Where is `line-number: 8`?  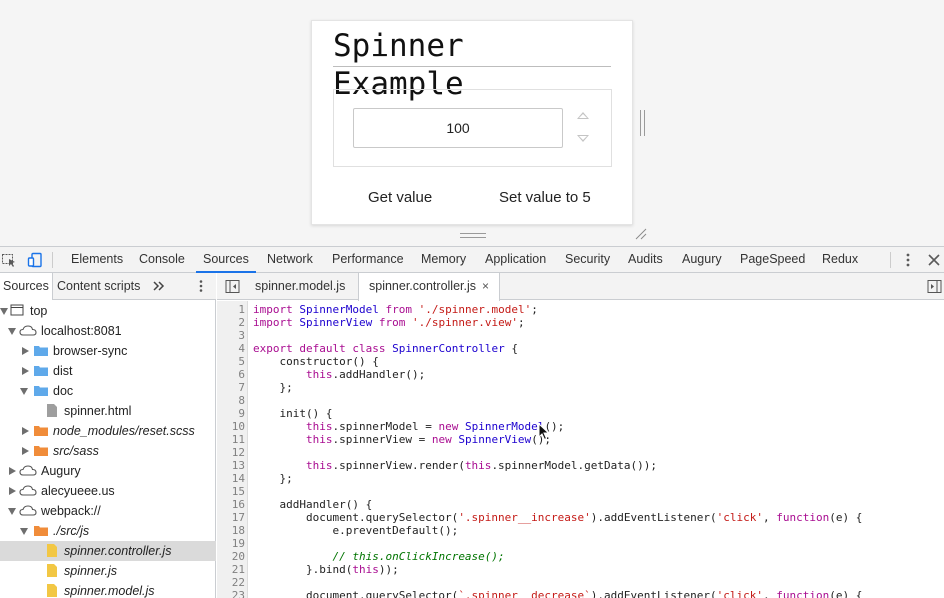 line-number: 8 is located at coordinates (231, 400).